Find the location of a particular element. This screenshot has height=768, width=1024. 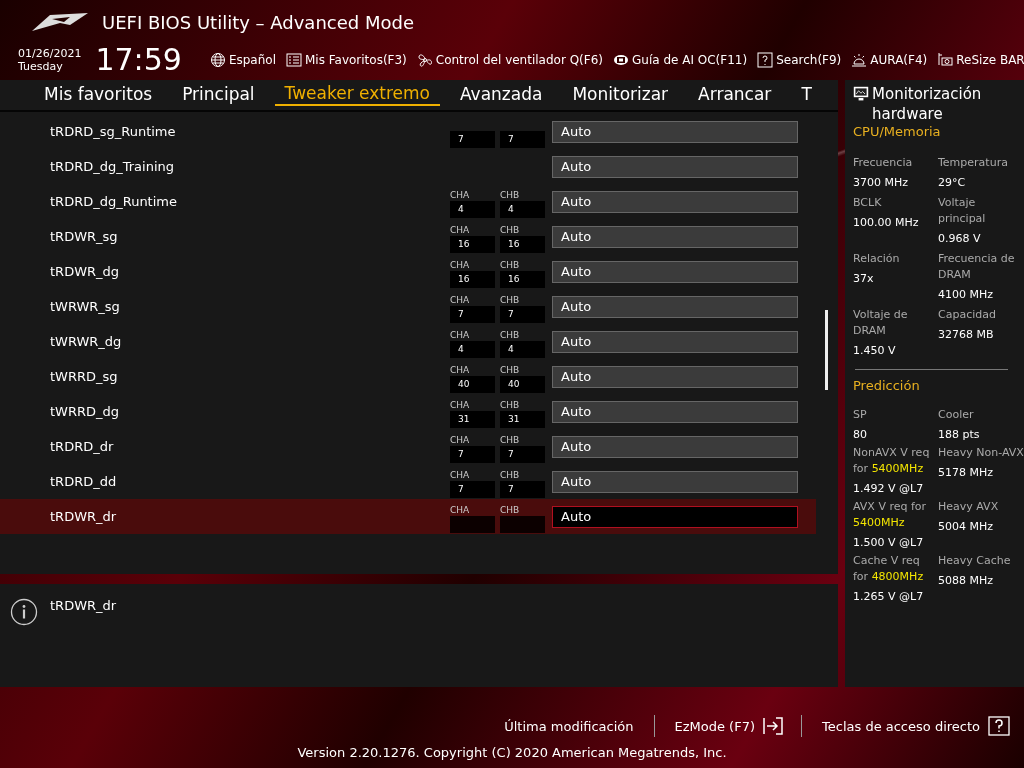

setting-label: tRDRD_sg_Runtime is located at coordinates (113, 131).